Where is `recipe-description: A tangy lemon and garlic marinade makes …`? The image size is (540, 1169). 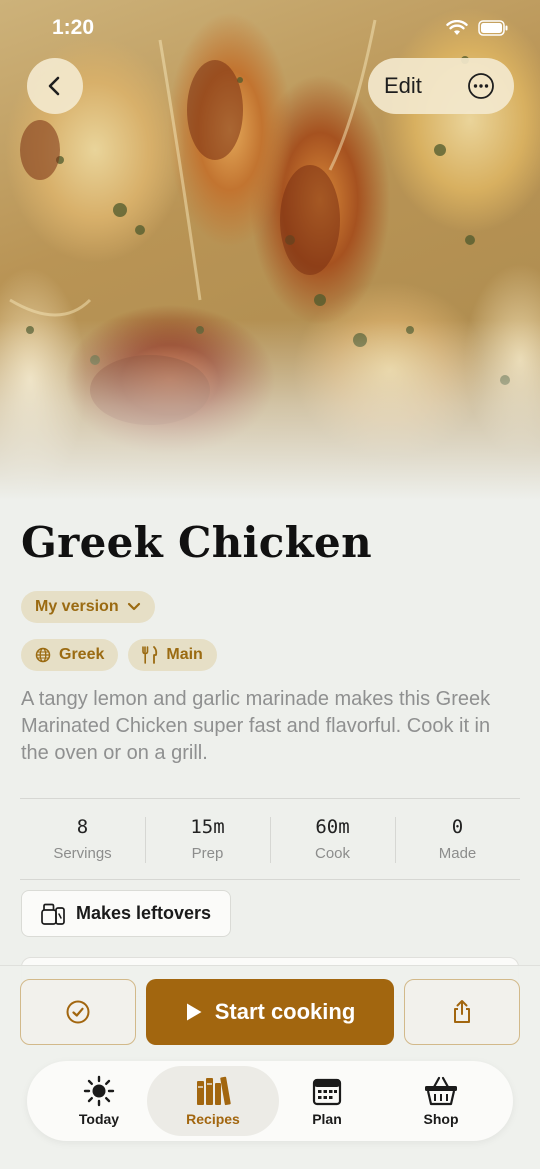 recipe-description: A tangy lemon and garlic marinade makes … is located at coordinates (256, 726).